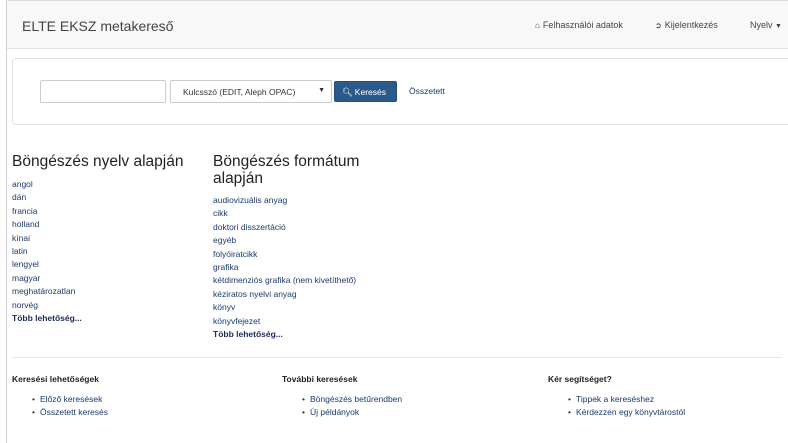 Image resolution: width=788 pixels, height=443 pixels. What do you see at coordinates (47, 278) in the screenshot?
I see `language-item: magyar` at bounding box center [47, 278].